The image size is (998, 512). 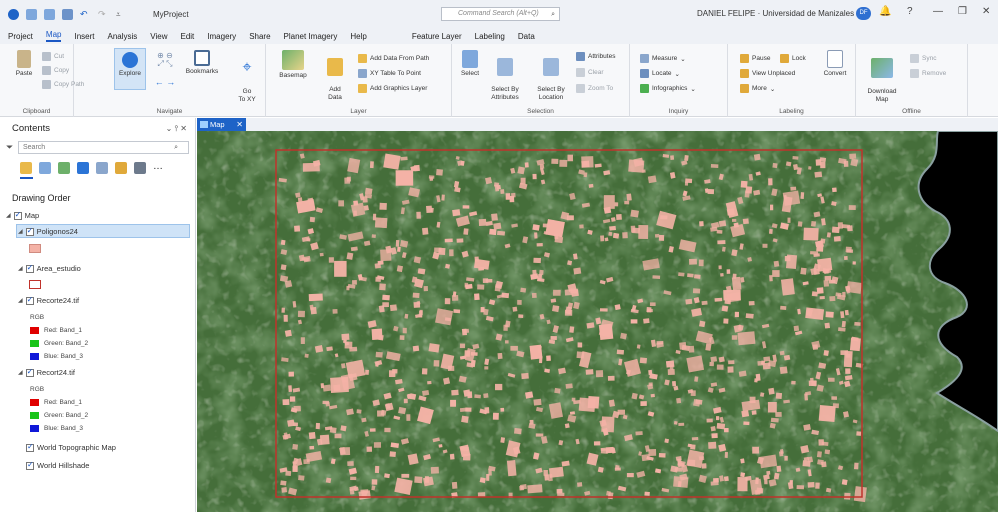 What do you see at coordinates (83, 168) in the screenshot?
I see `list-by-editing-icon` at bounding box center [83, 168].